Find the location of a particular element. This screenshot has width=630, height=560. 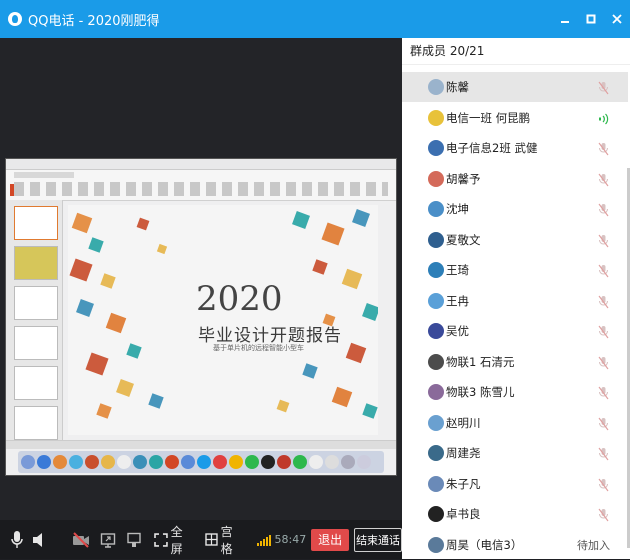

speaking-icon is located at coordinates (603, 118).